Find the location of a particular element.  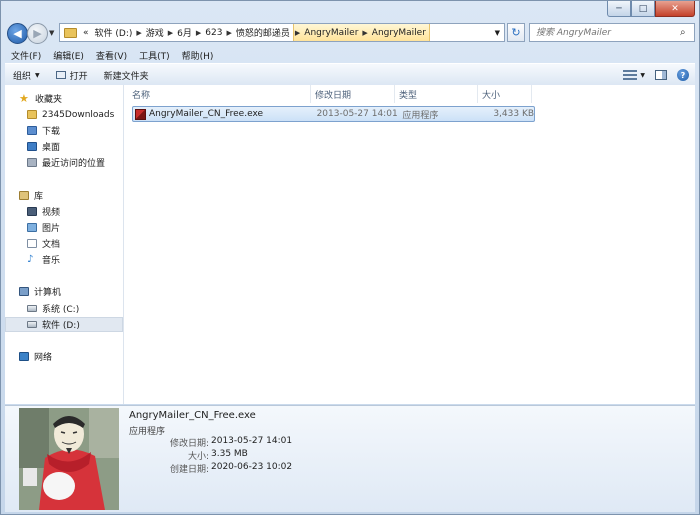

search-box: ⌕ is located at coordinates (612, 32).